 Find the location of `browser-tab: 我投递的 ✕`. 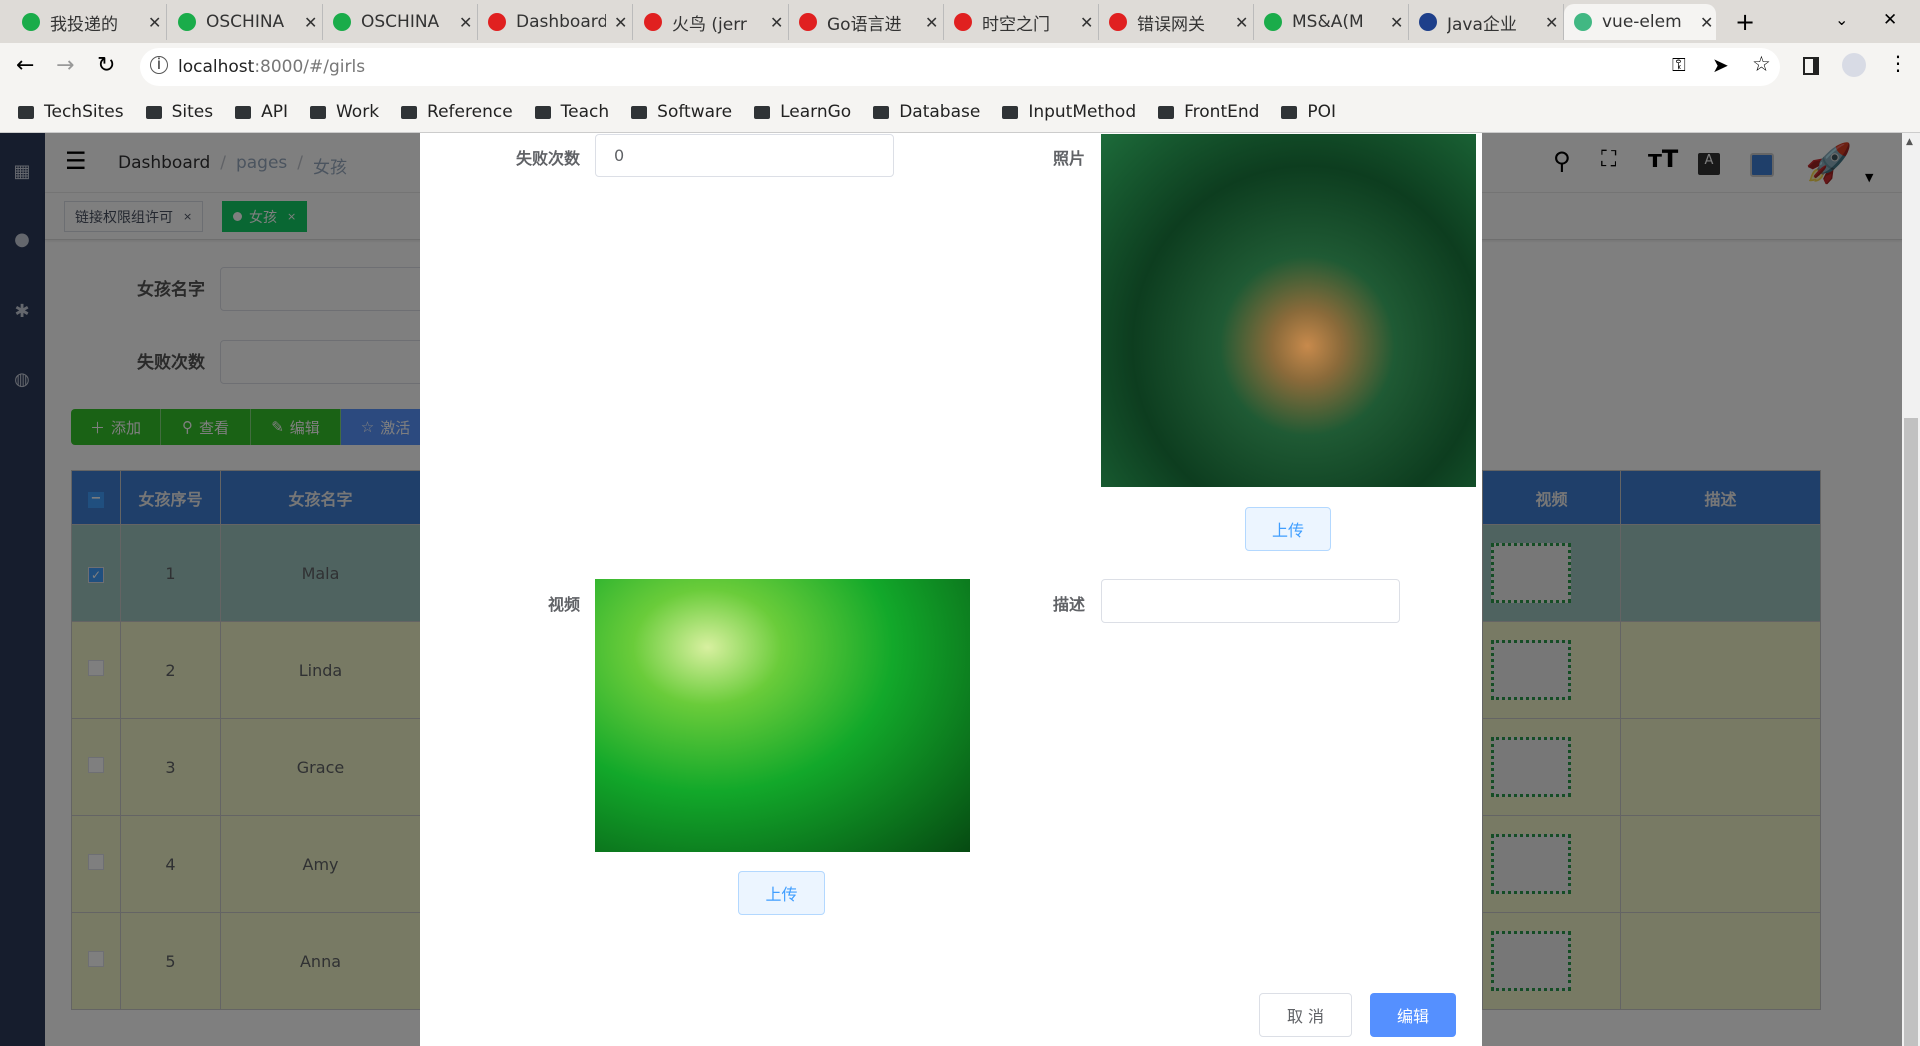

browser-tab: 我投递的 ✕ is located at coordinates (89, 22).